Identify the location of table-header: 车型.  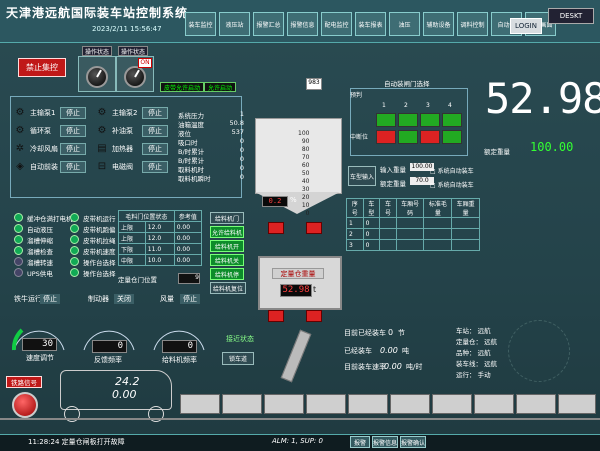
(371, 208).